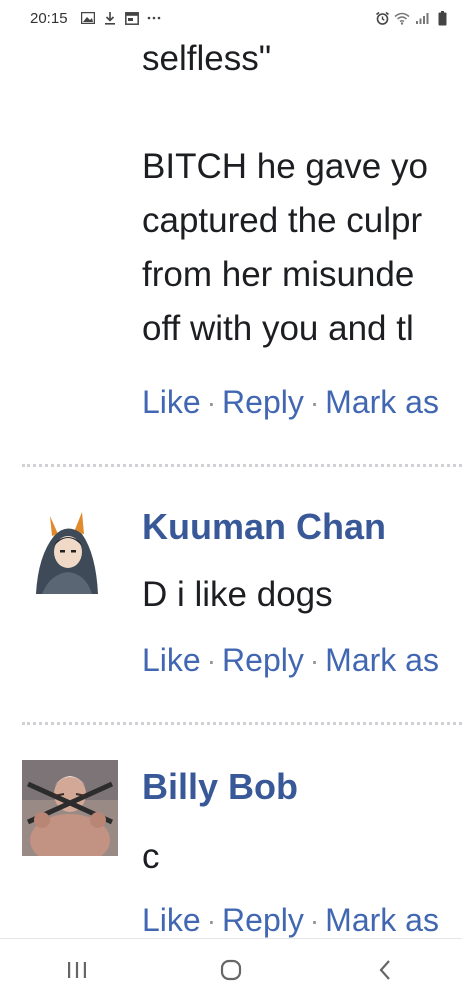 The height and width of the screenshot is (1000, 462). What do you see at coordinates (49, 18) in the screenshot?
I see `status-time: 20:15` at bounding box center [49, 18].